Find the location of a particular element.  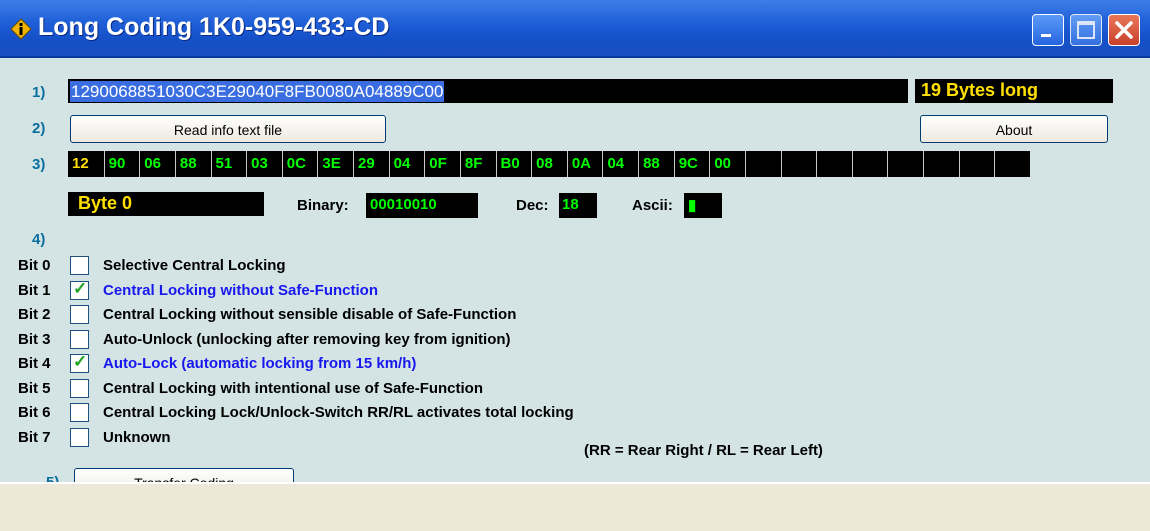

status-bar is located at coordinates (575, 506).